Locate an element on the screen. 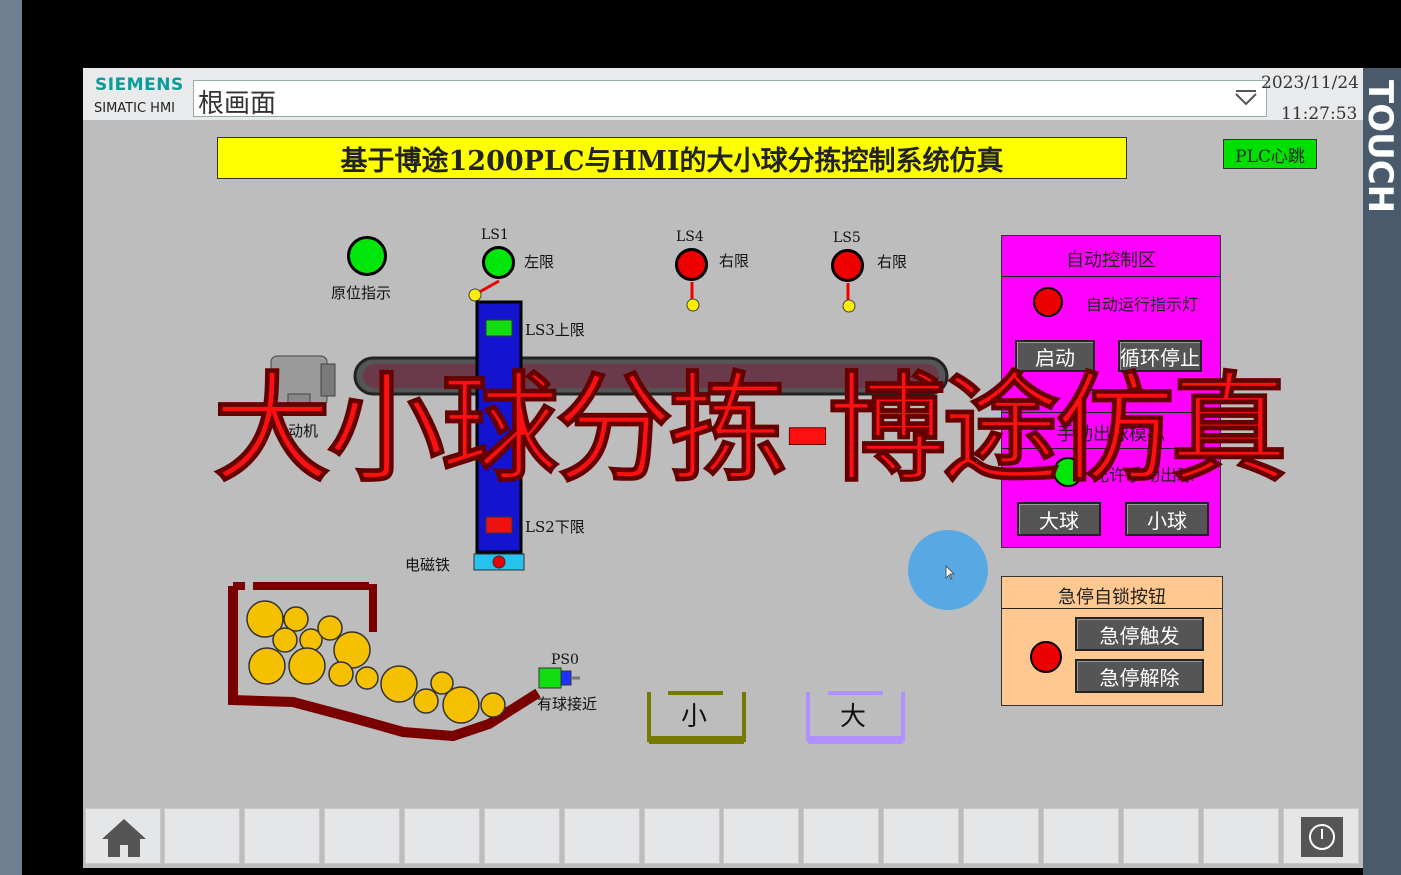 The image size is (1401, 875). touch-label: TOUCH is located at coordinates (1380, 147).